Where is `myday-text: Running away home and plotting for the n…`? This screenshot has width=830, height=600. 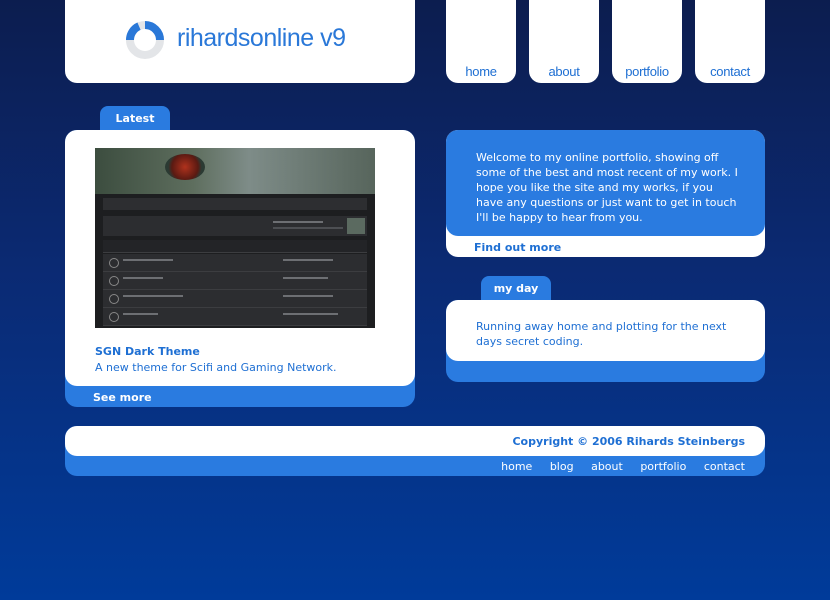
myday-text: Running away home and plotting for the n… is located at coordinates (601, 334).